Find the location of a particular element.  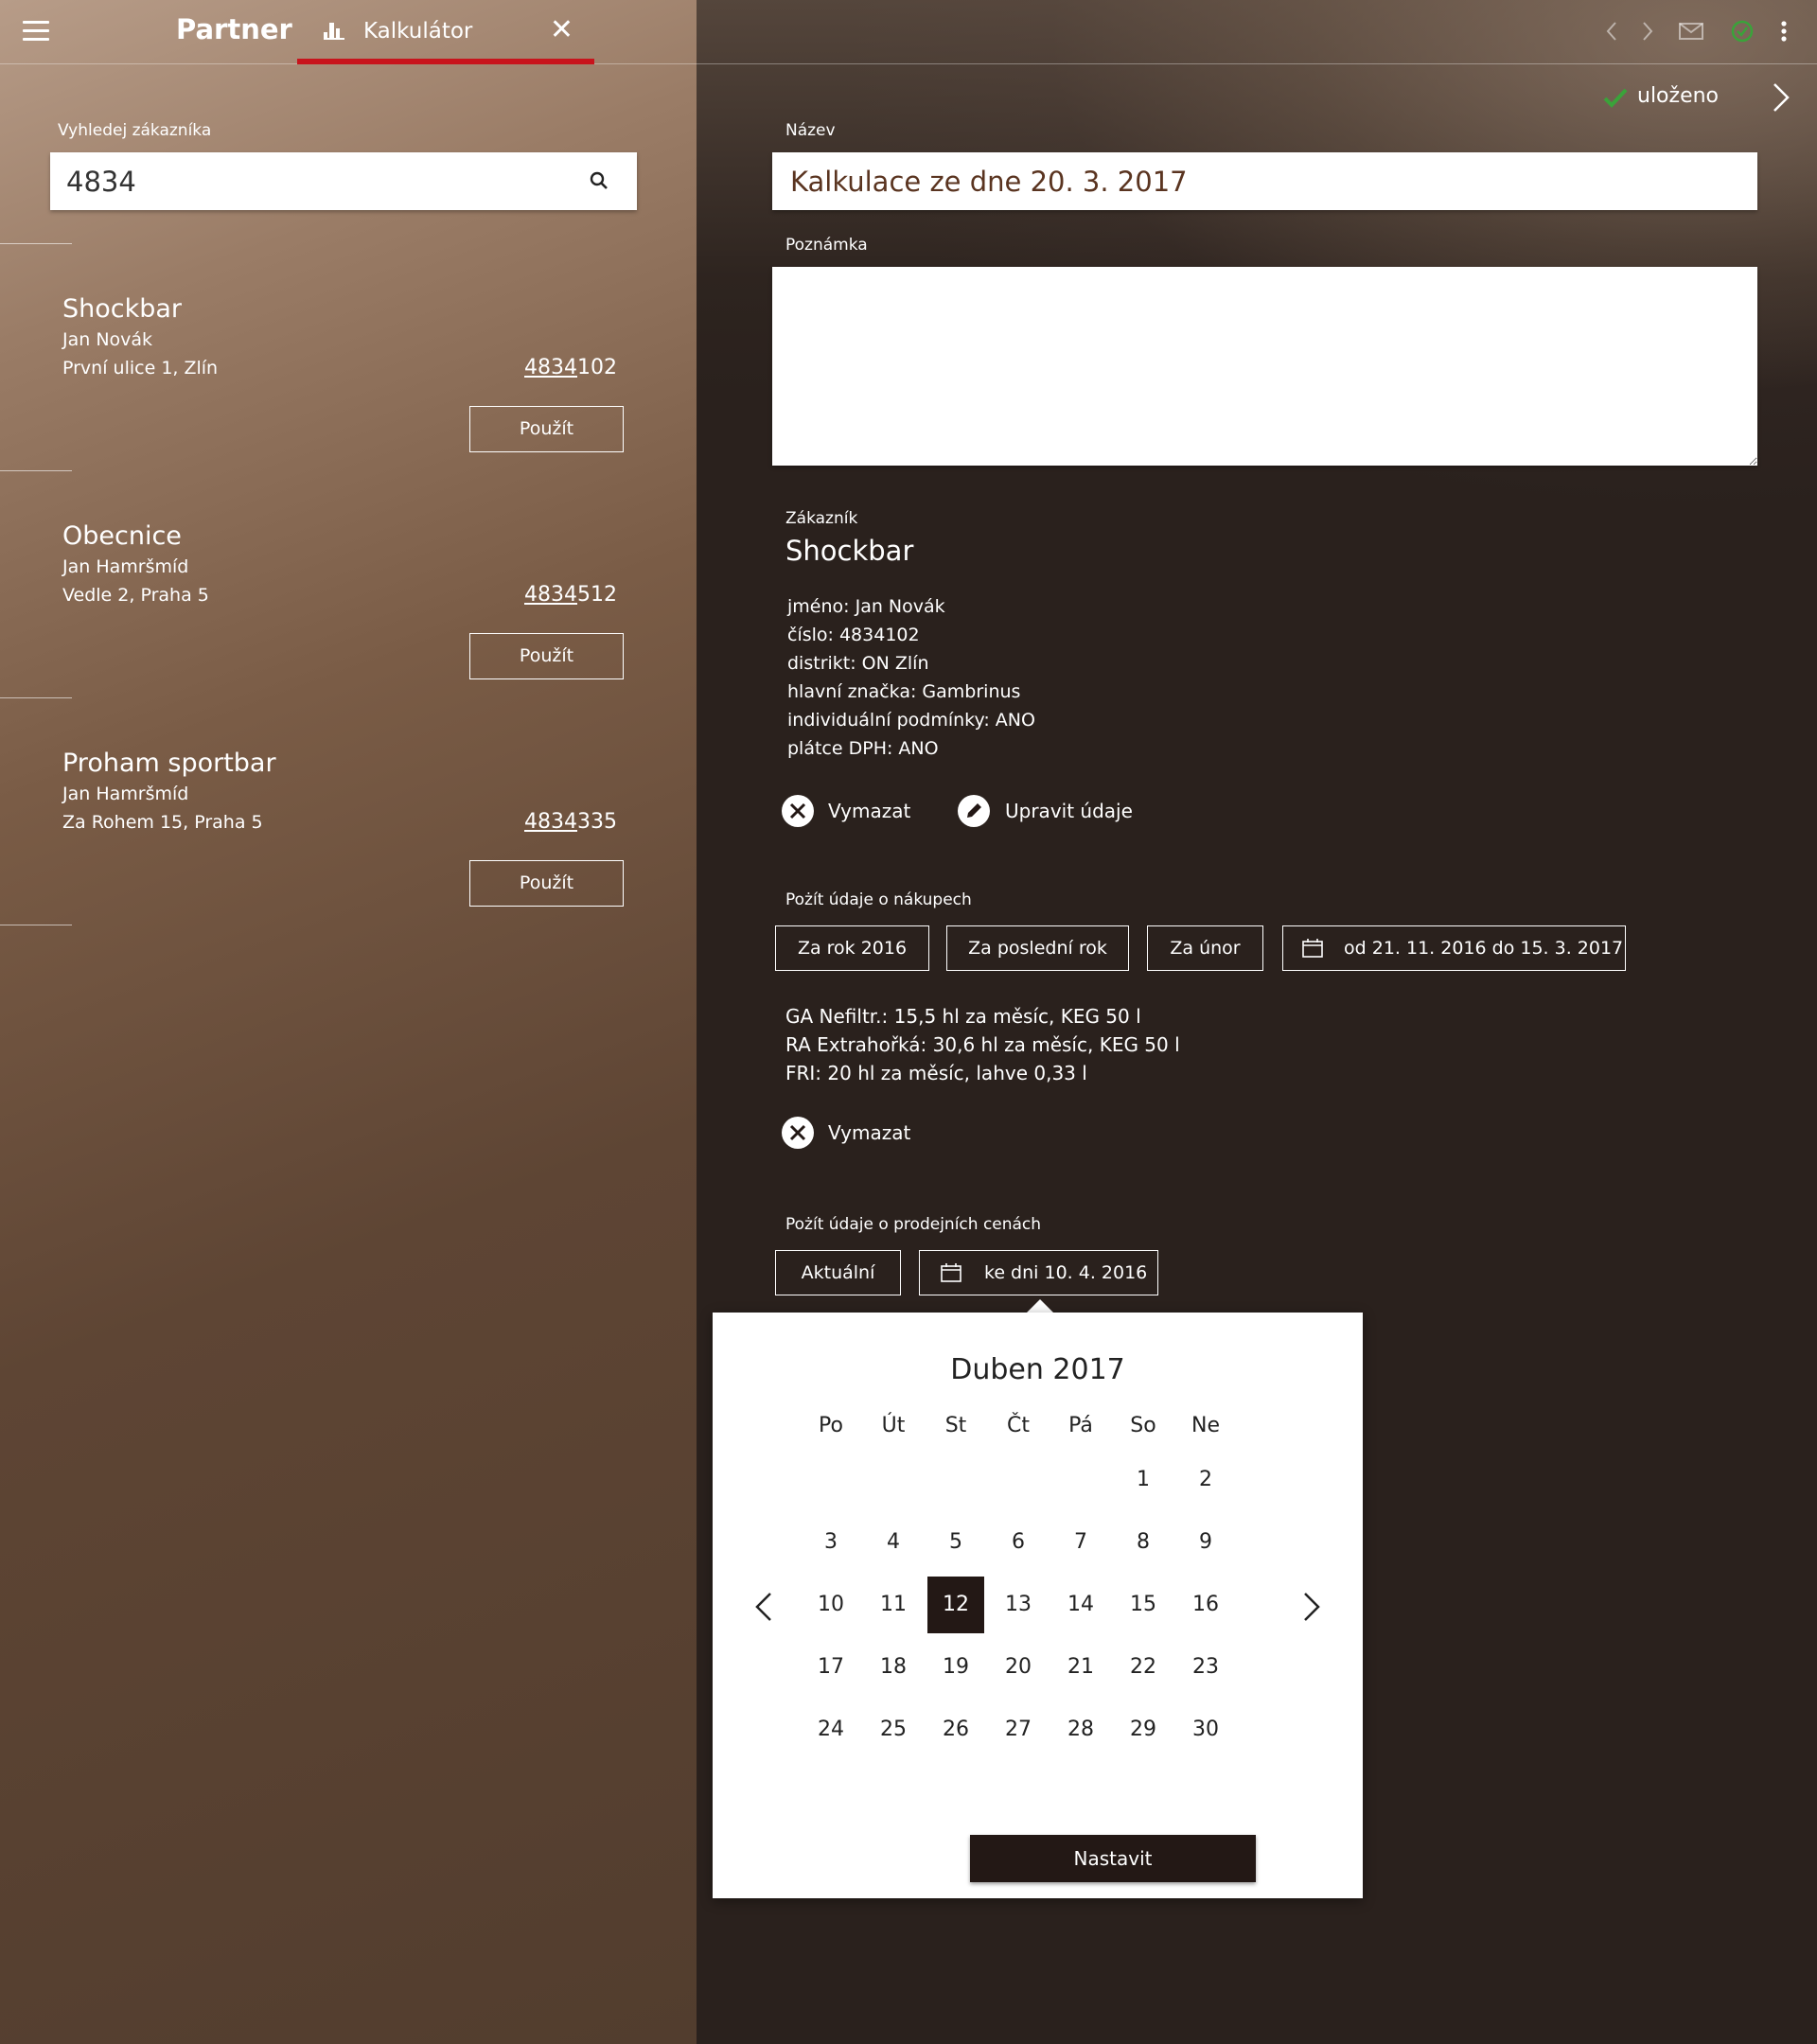

purchase-line: GA Nefiltr.: 15,5 hl za měsíc, KEG 50 l is located at coordinates (963, 1016).